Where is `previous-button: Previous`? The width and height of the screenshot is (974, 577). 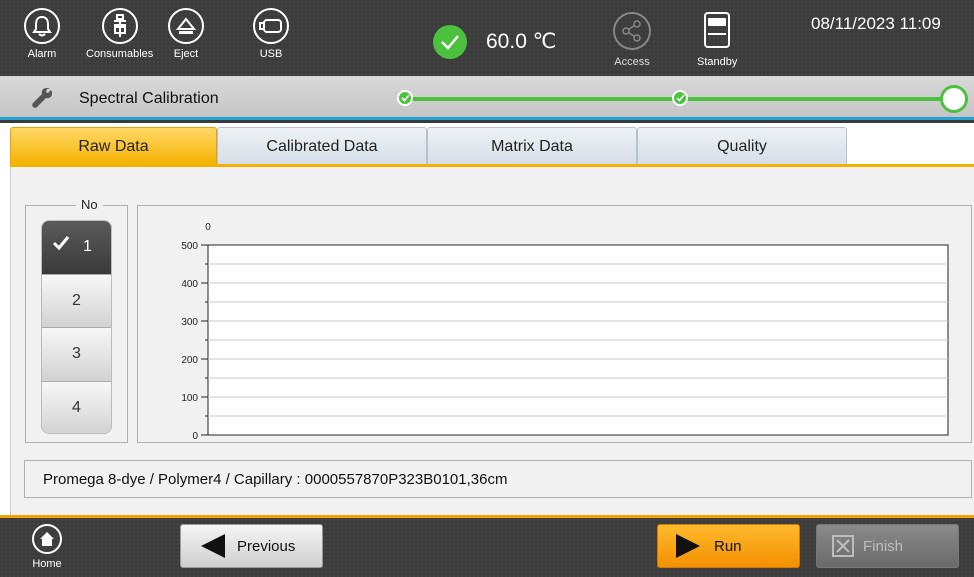 previous-button: Previous is located at coordinates (251, 546).